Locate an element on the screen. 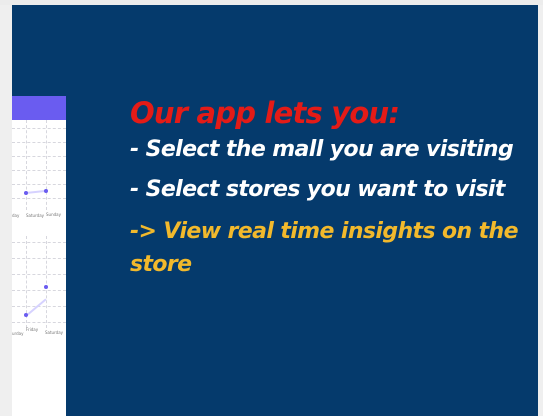 The width and height of the screenshot is (543, 416). bullet-select-stores: - Select stores you want to visit is located at coordinates (317, 189).